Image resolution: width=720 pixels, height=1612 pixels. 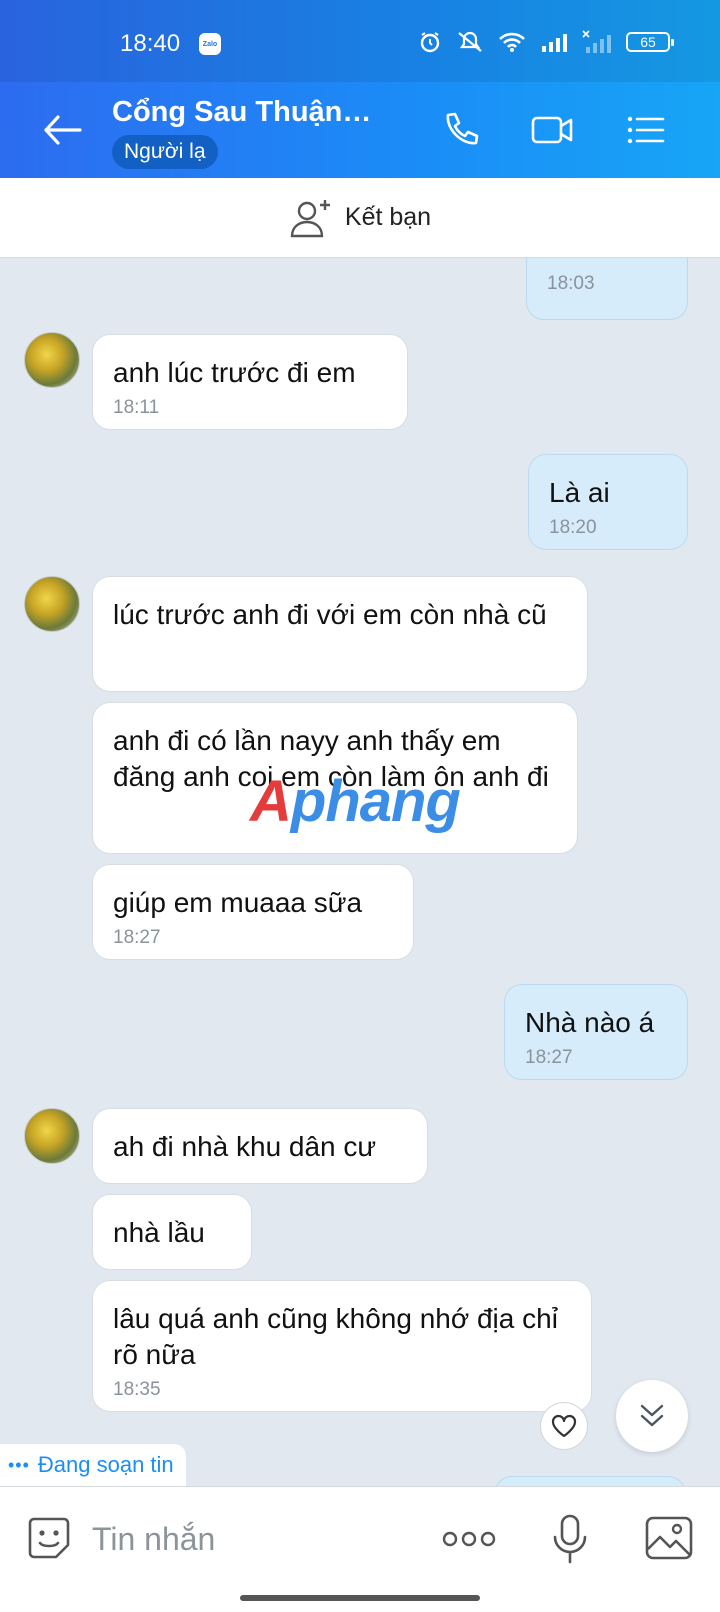 What do you see at coordinates (462, 130) in the screenshot?
I see `phone-icon` at bounding box center [462, 130].